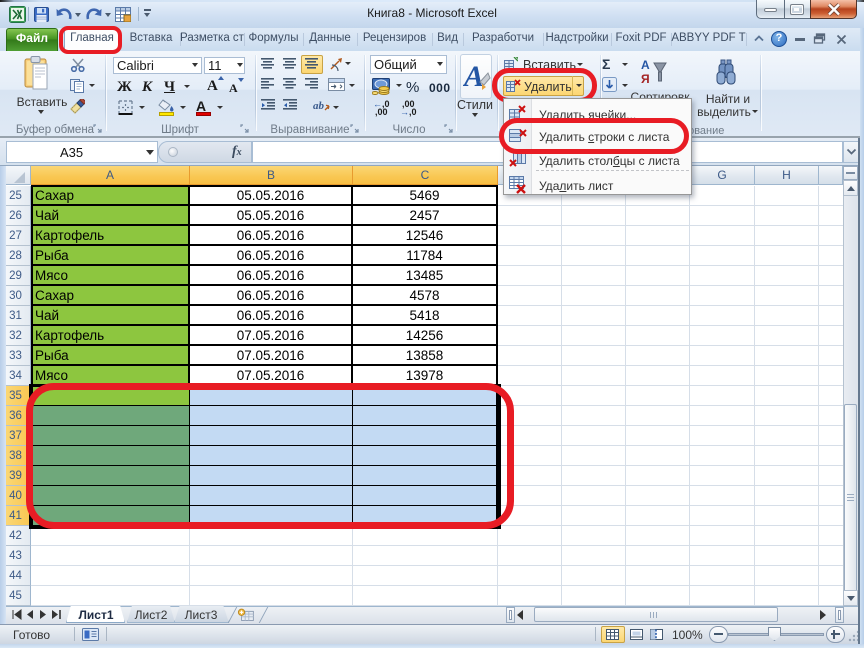  I want to click on svg-text: Я, so click(645, 79).